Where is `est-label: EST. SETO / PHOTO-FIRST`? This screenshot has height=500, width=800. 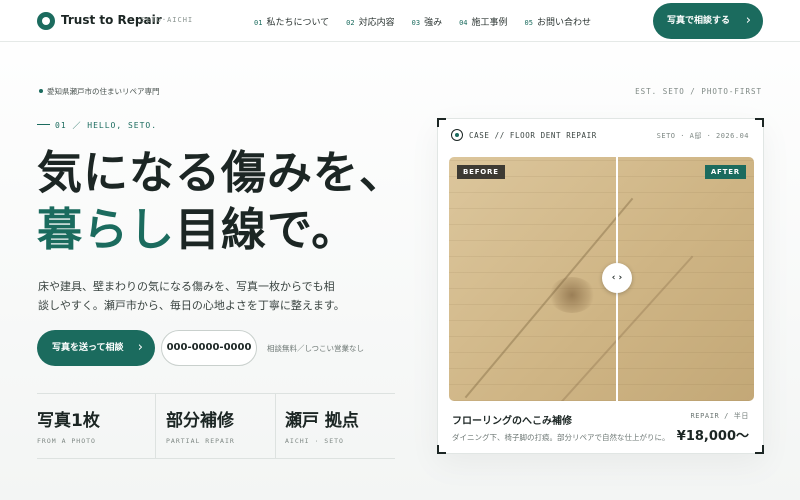 est-label: EST. SETO / PHOTO-FIRST is located at coordinates (698, 91).